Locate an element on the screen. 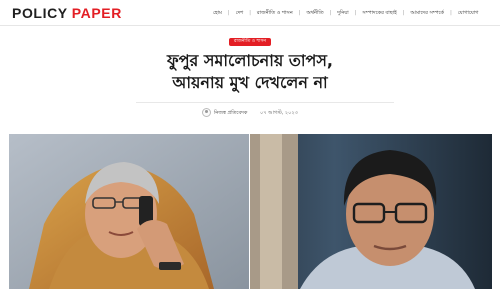  category-badge: রাজনীতি ও শাসন is located at coordinates (250, 42).